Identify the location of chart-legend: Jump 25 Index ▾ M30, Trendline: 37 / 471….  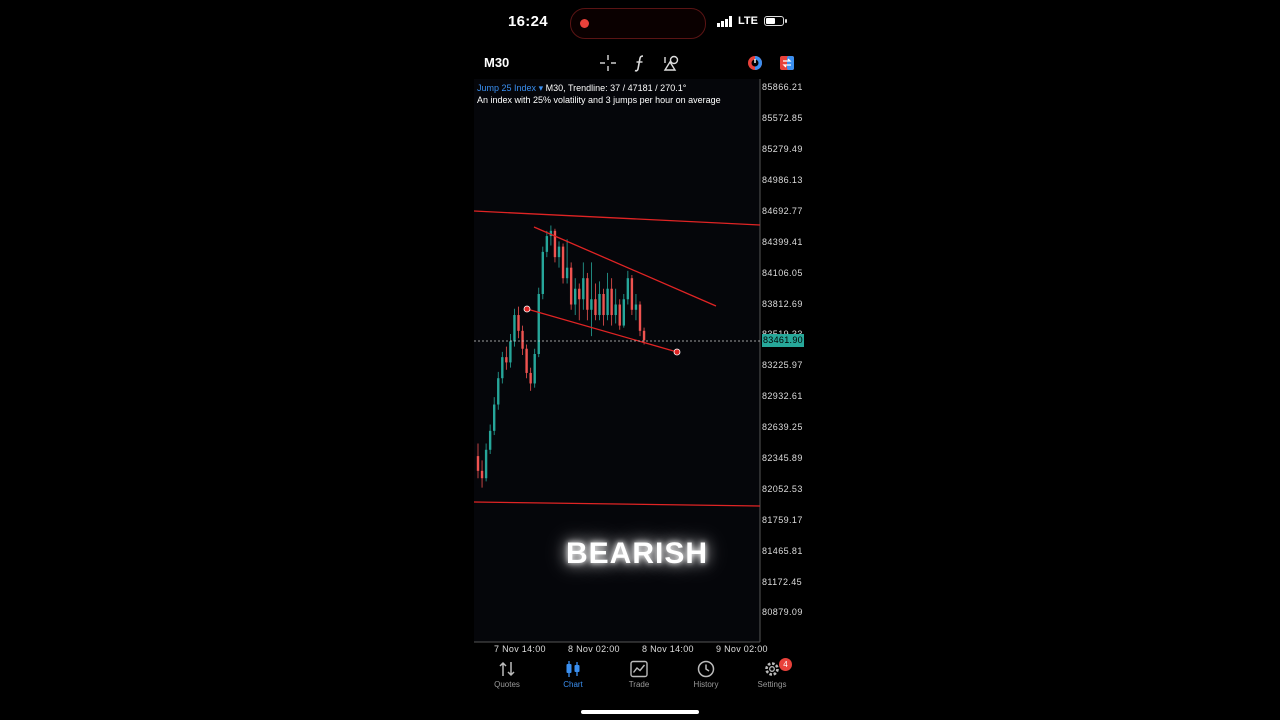
(599, 94).